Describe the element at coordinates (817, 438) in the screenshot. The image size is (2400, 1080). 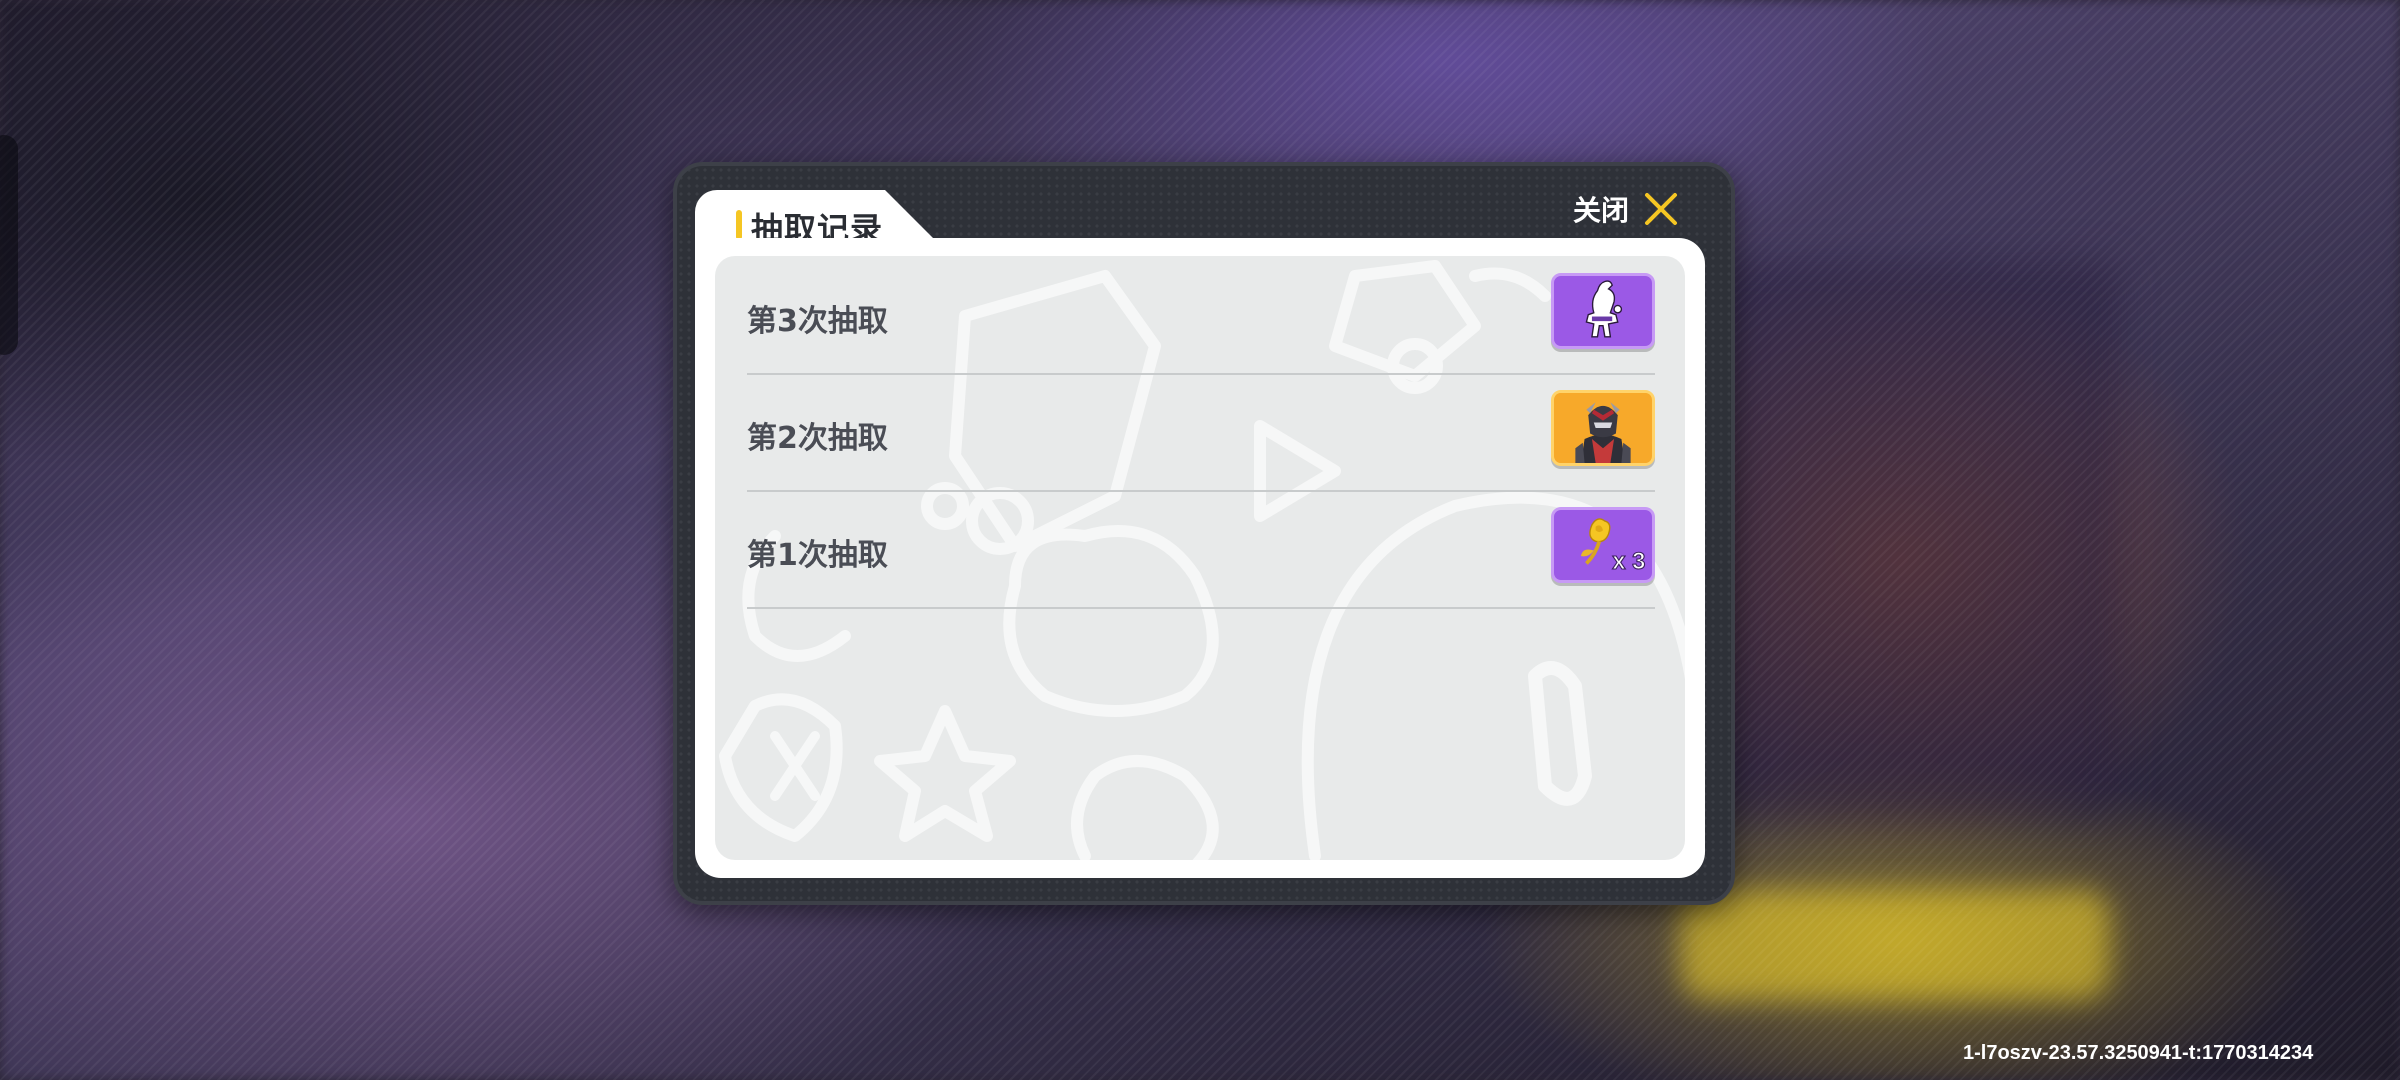
I see `record-label: 第2次抽取` at that location.